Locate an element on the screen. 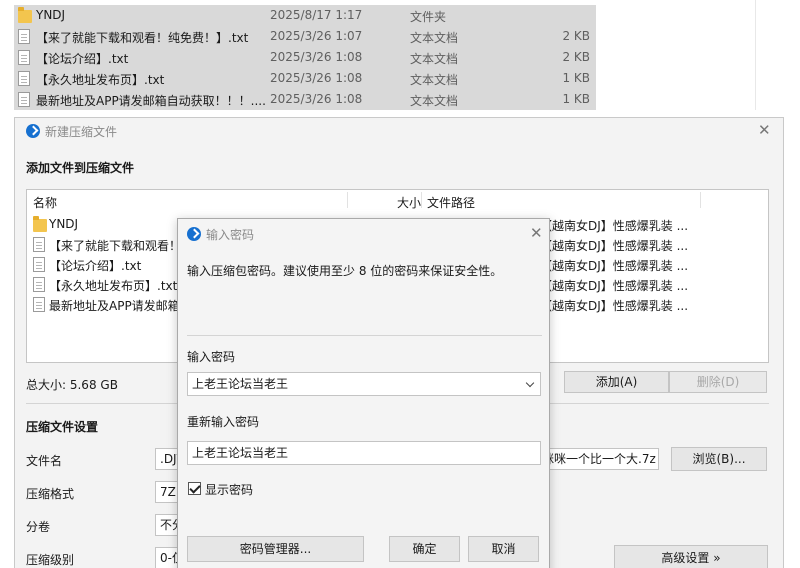  dialog-title: 输入密码 is located at coordinates (230, 235).